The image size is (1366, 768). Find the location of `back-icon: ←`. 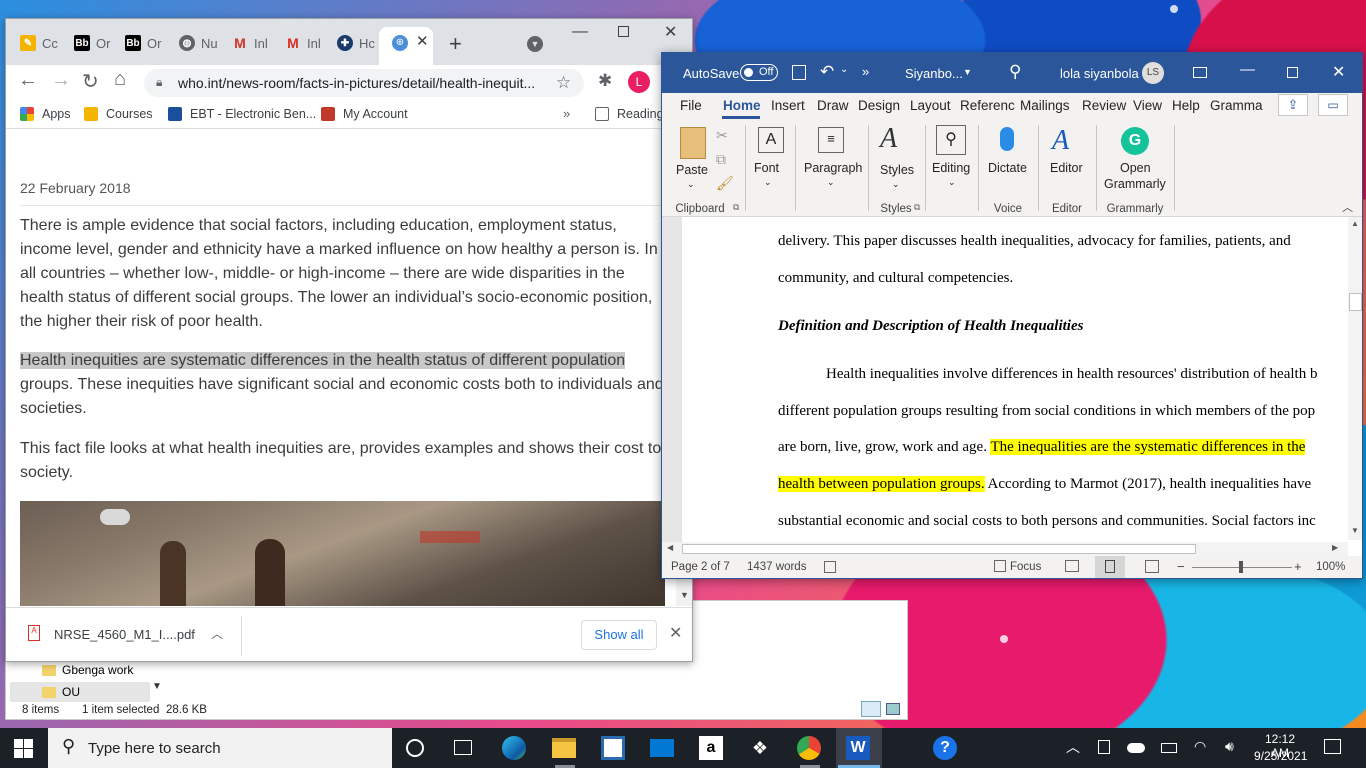

back-icon: ← is located at coordinates (28, 80).